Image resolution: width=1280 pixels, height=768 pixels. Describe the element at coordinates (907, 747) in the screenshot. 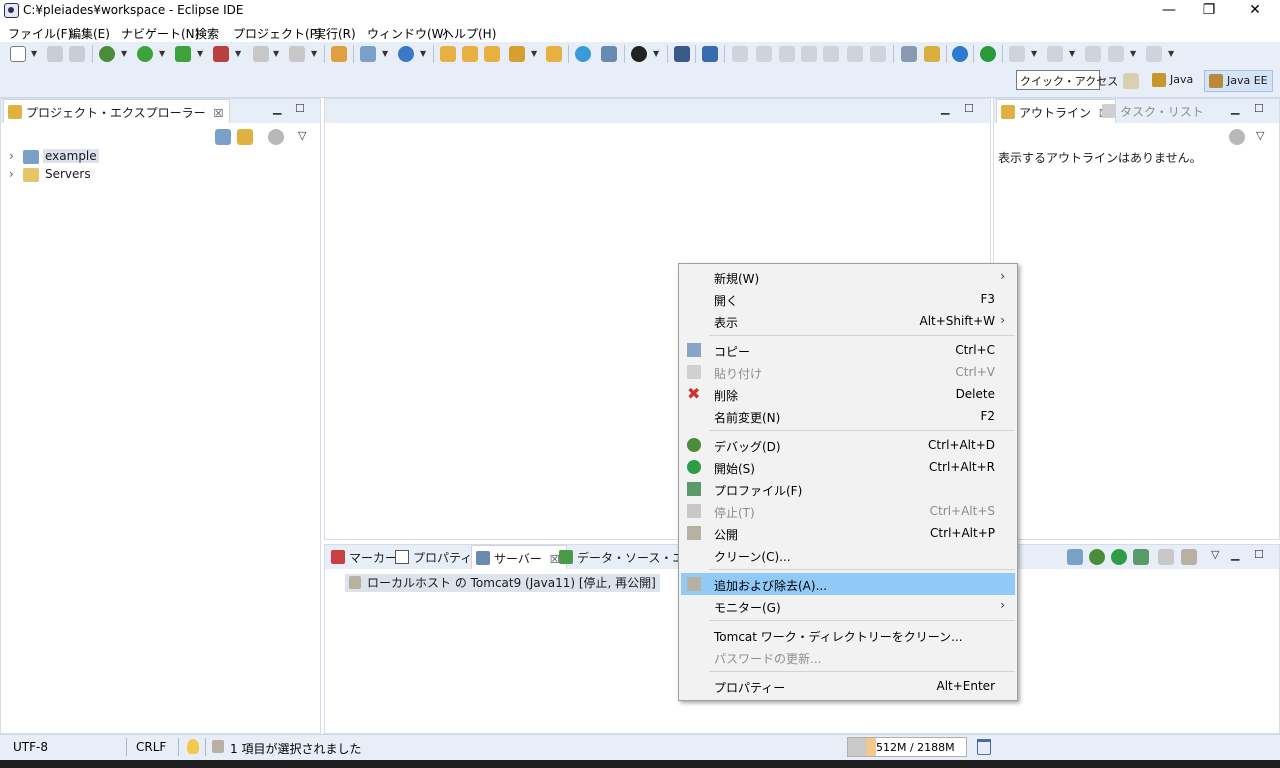

I see `heap-status: 512M / 2188M` at that location.